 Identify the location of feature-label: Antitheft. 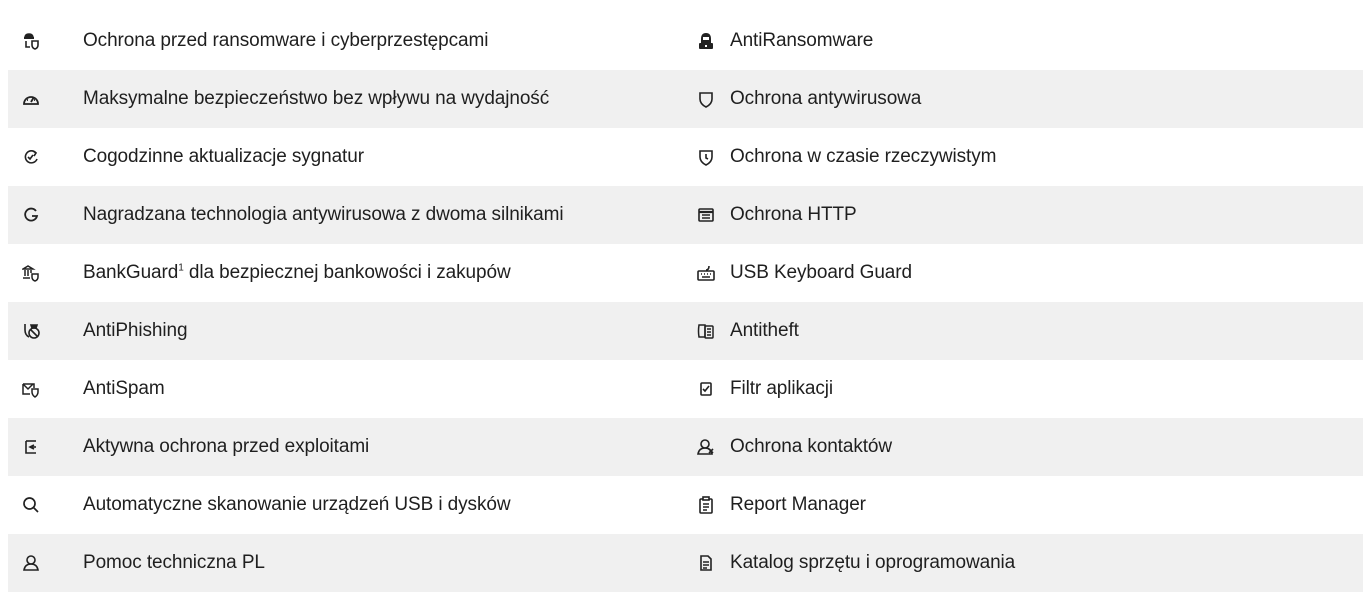
(764, 330).